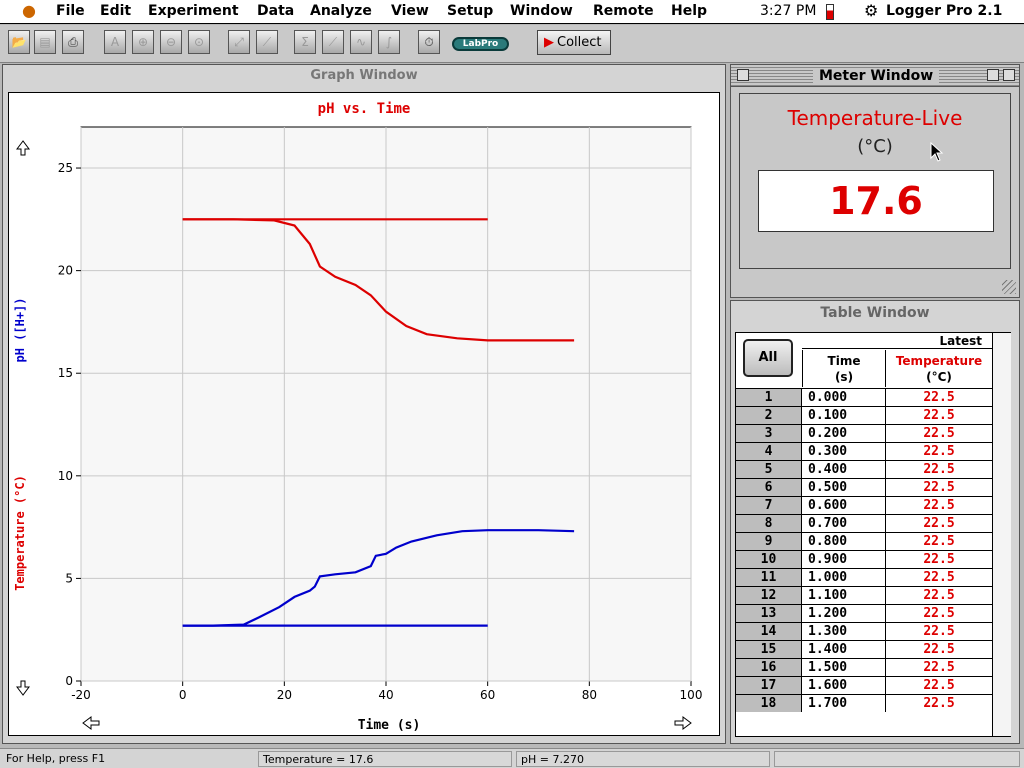  Describe the element at coordinates (115, 42) in the screenshot. I see `autoscale-icon: A` at that location.